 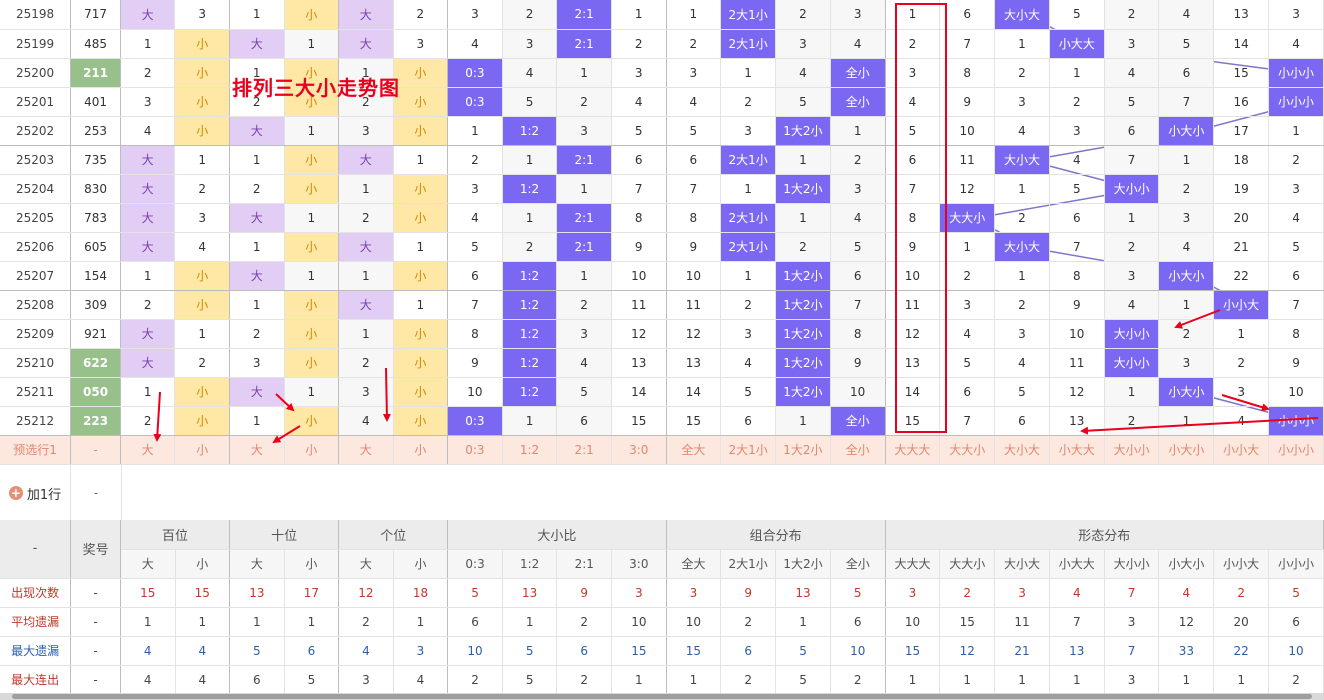 I want to click on header-corner: -, so click(x=36, y=549).